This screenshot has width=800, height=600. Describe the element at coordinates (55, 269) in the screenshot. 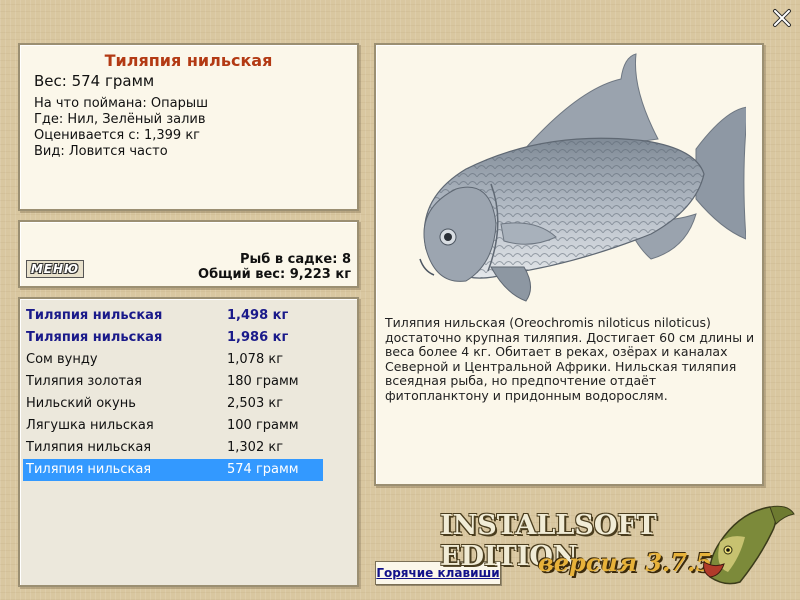

I see `menu-button: МЕНЮ` at that location.